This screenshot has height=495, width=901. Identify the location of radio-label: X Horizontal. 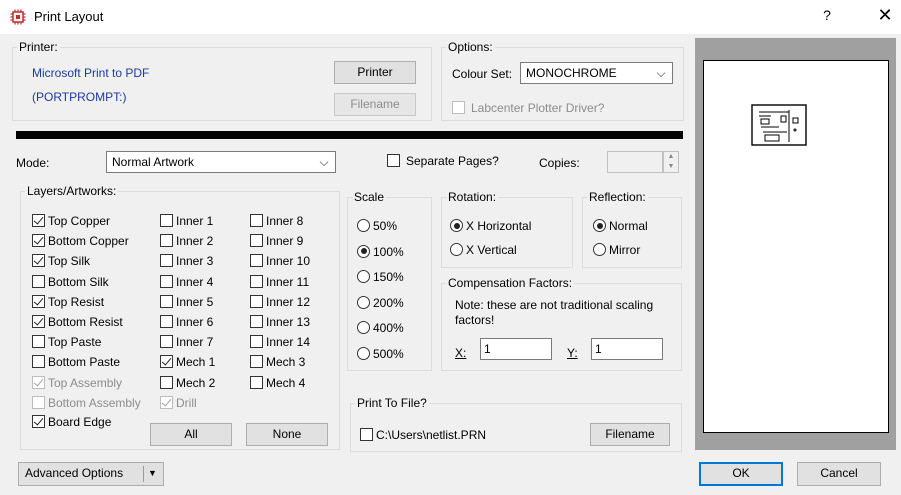
(499, 226).